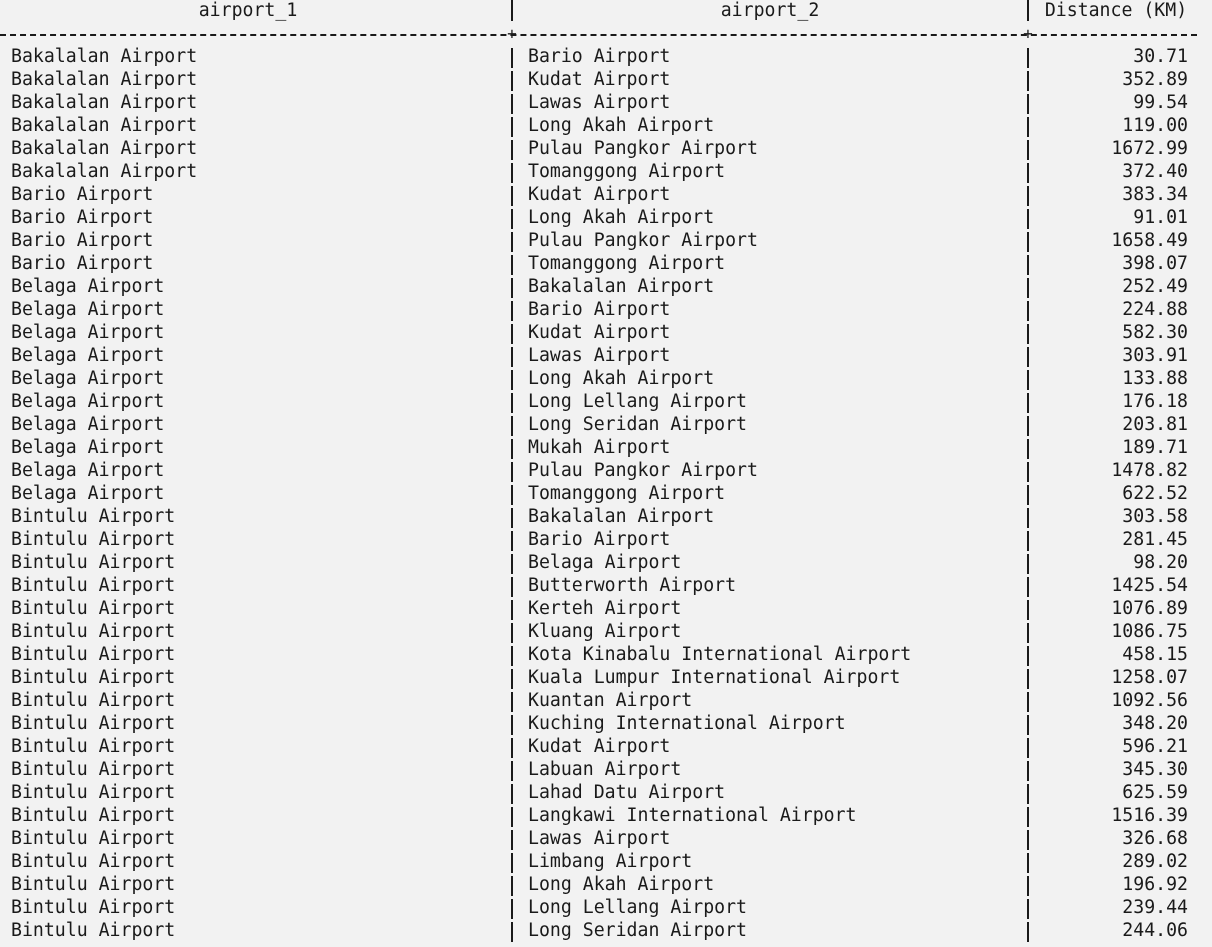 Image resolution: width=1212 pixels, height=947 pixels. I want to click on cell-airport-2: Long Lellang Airport, so click(637, 907).